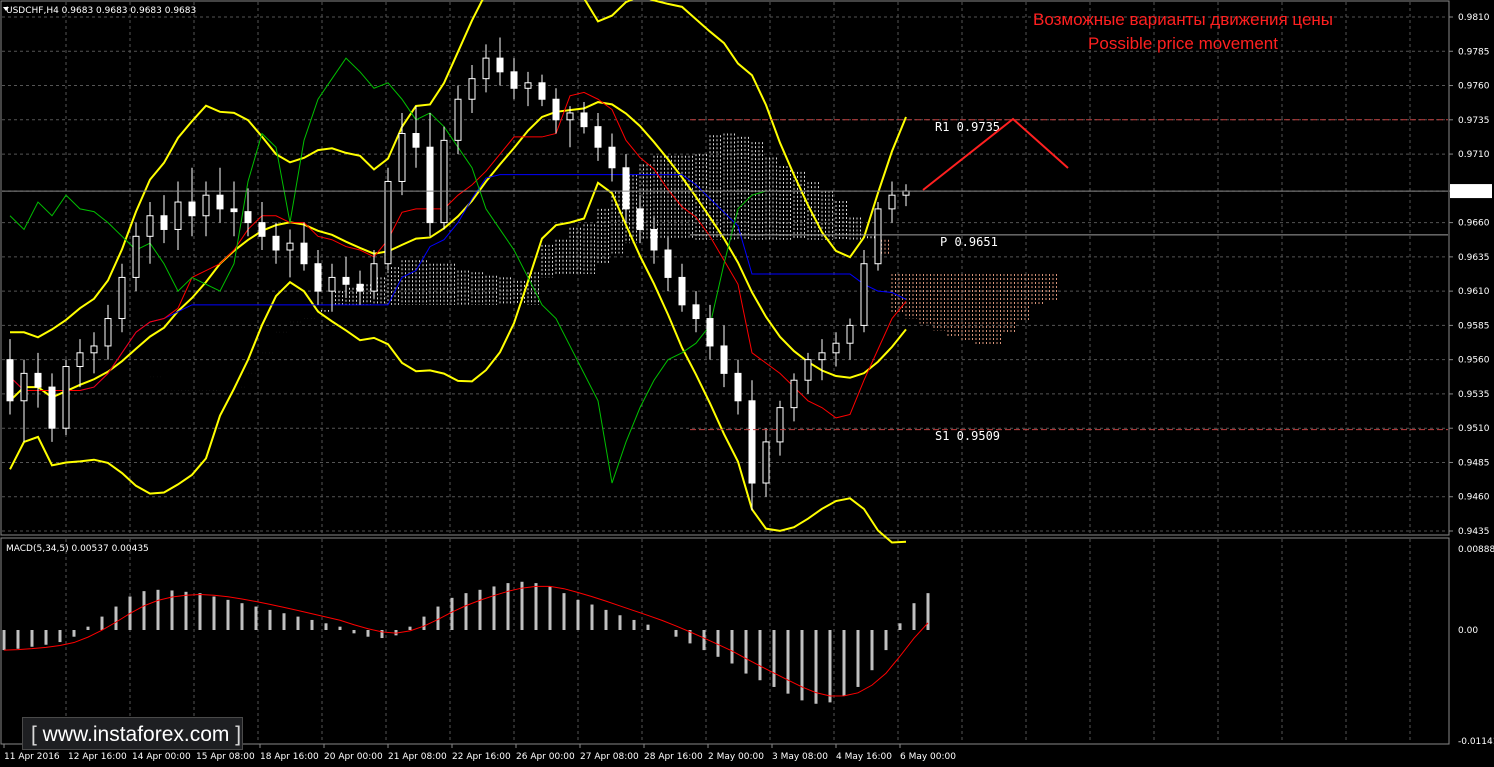  Describe the element at coordinates (136, 734) in the screenshot. I see `watermark-text: www.instaforex.com` at that location.